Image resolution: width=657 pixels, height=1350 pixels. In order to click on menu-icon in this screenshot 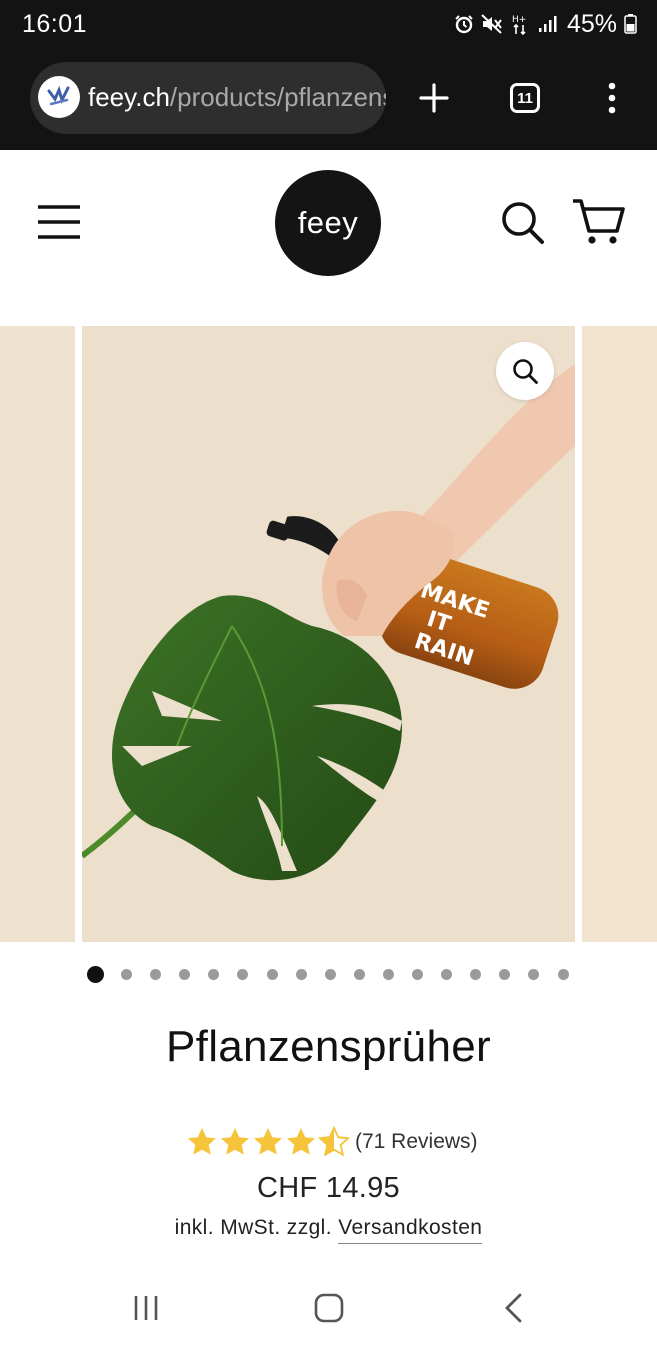, I will do `click(612, 98)`.